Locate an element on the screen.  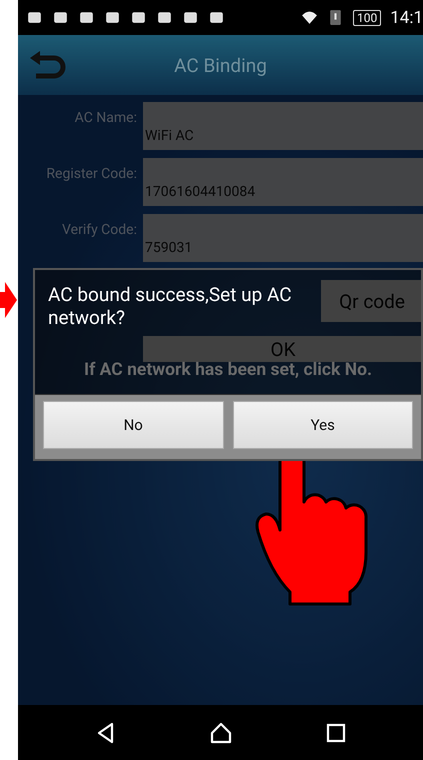
battery-level: 100 is located at coordinates (367, 18).